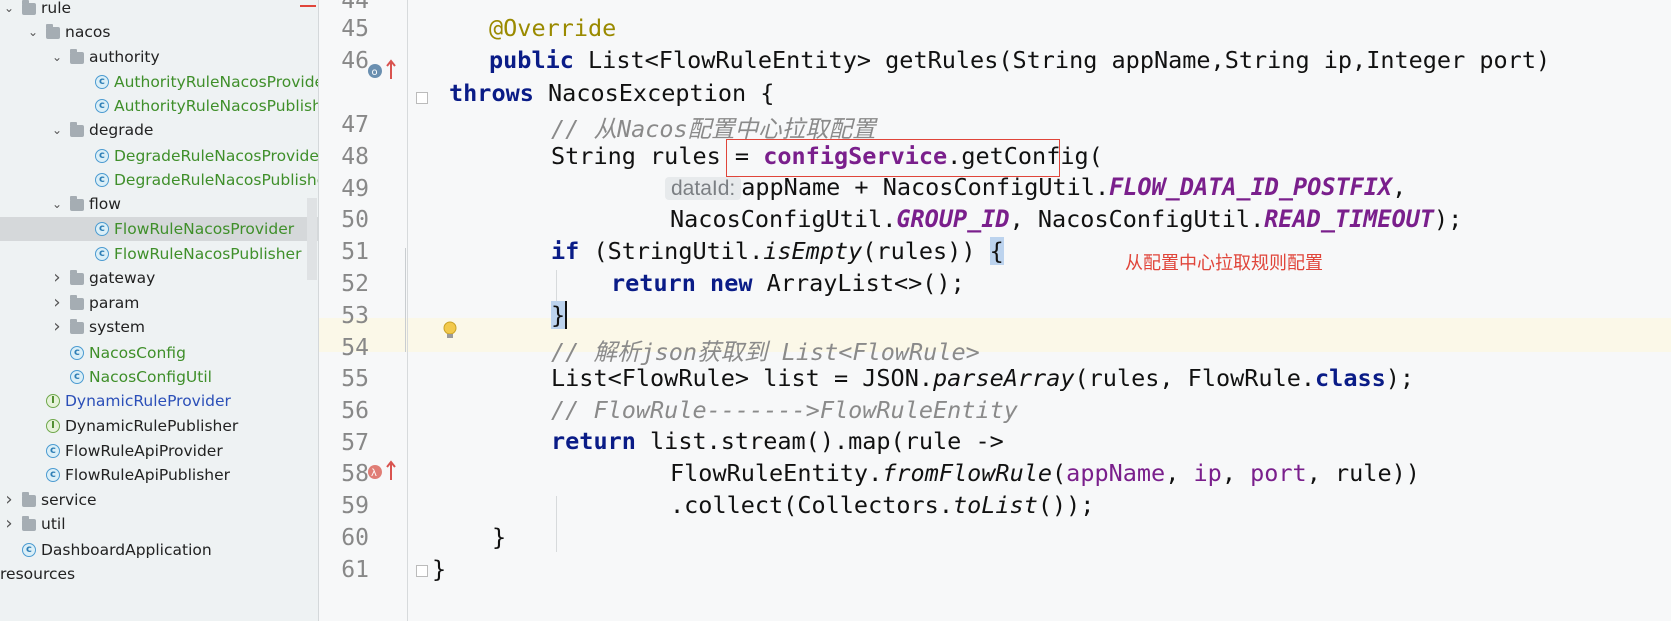 The height and width of the screenshot is (621, 1671). What do you see at coordinates (126, 550) in the screenshot?
I see `tree-item-label: DashboardApplication` at bounding box center [126, 550].